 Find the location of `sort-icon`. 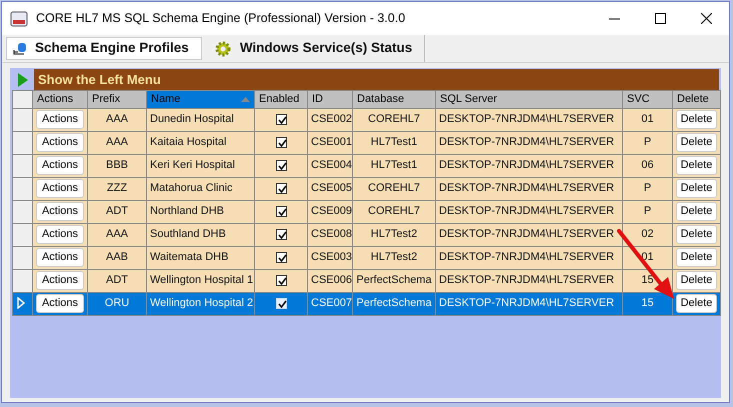

sort-icon is located at coordinates (245, 99).